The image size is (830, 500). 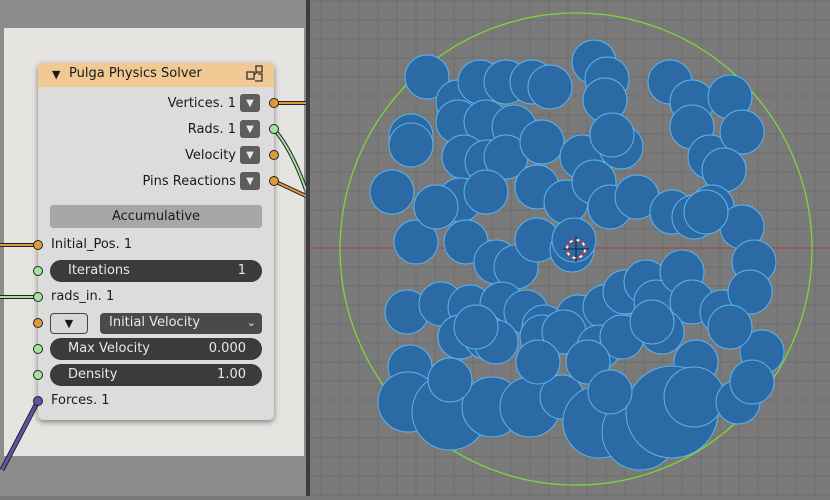 I want to click on output-label: Velocity, so click(x=210, y=155).